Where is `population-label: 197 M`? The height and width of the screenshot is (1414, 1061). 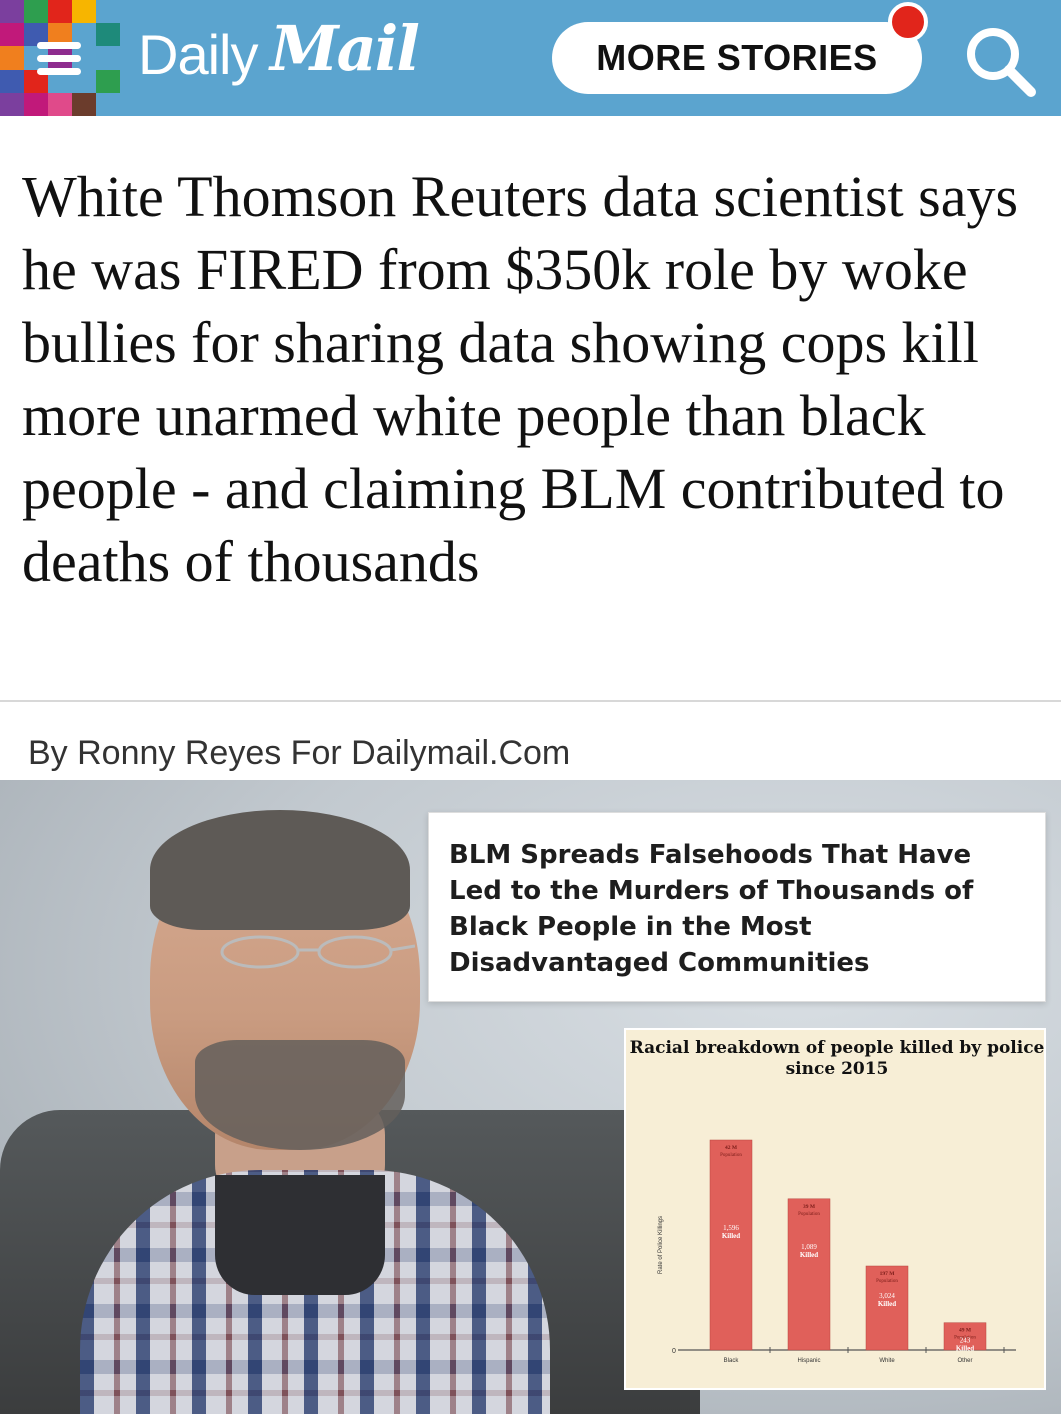 population-label: 197 M is located at coordinates (888, 1274).